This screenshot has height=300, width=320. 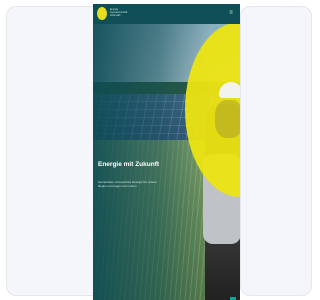 I want to click on hero-title: Energie mit Zukunft, so click(x=129, y=164).